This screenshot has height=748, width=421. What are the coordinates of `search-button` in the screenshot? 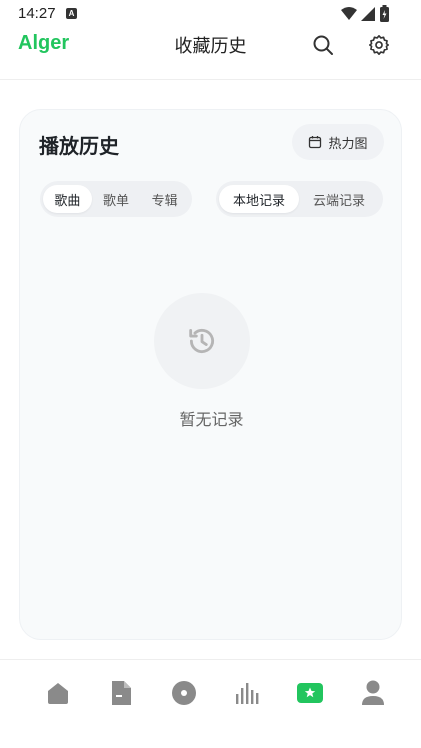 It's located at (323, 45).